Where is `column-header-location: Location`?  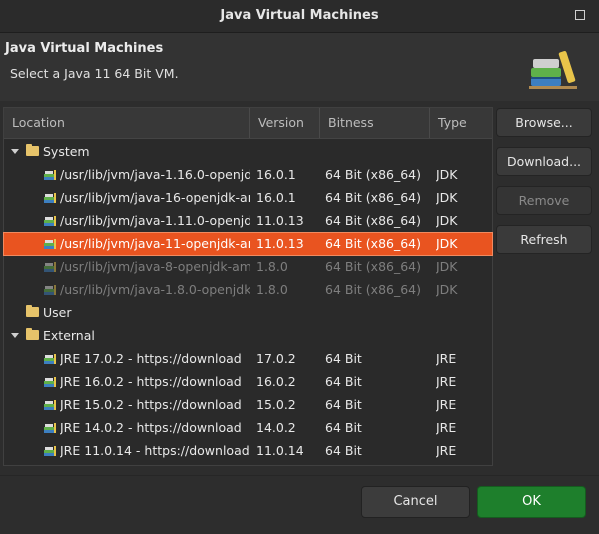 column-header-location: Location is located at coordinates (127, 123).